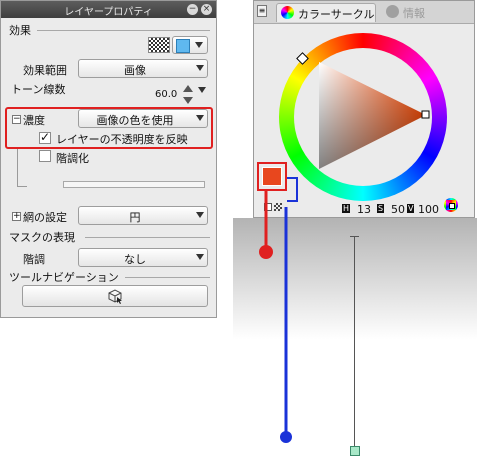 The width and height of the screenshot is (477, 461). What do you see at coordinates (286, 437) in the screenshot?
I see `annotation-blue-dot` at bounding box center [286, 437].